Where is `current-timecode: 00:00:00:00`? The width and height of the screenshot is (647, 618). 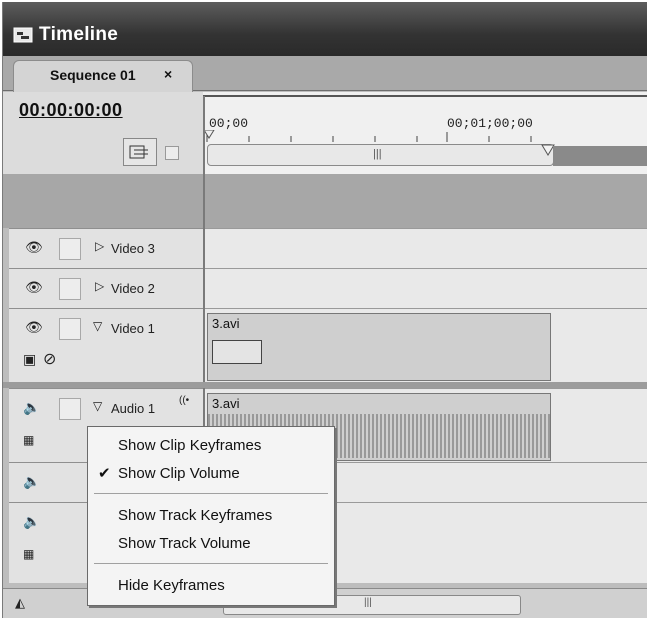
current-timecode: 00:00:00:00 is located at coordinates (71, 110).